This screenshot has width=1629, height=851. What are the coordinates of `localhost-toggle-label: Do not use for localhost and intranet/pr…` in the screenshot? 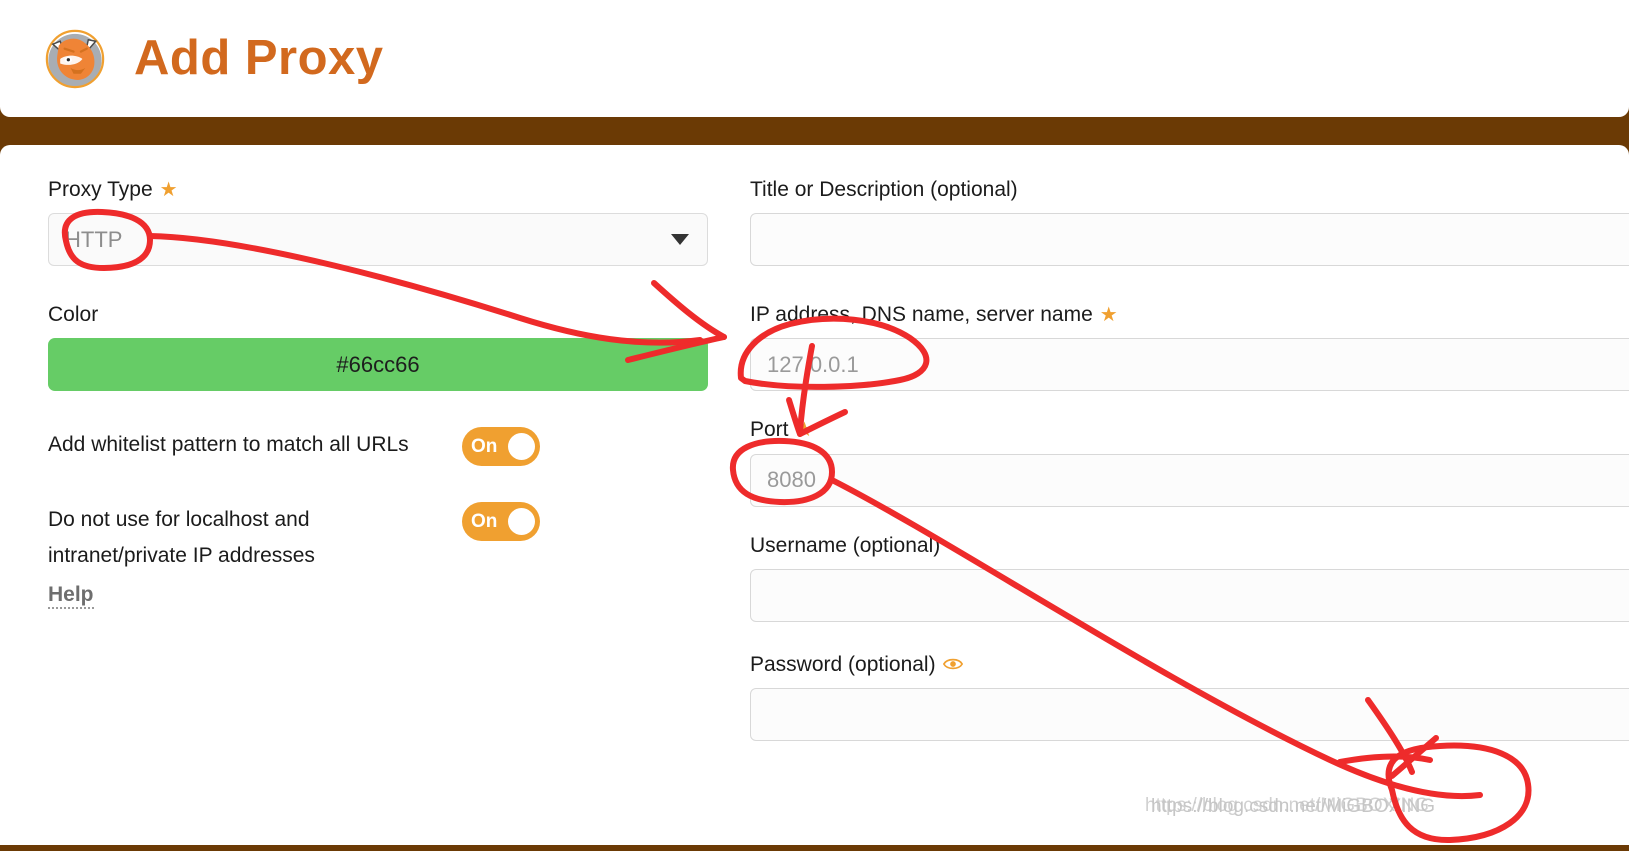 It's located at (181, 538).